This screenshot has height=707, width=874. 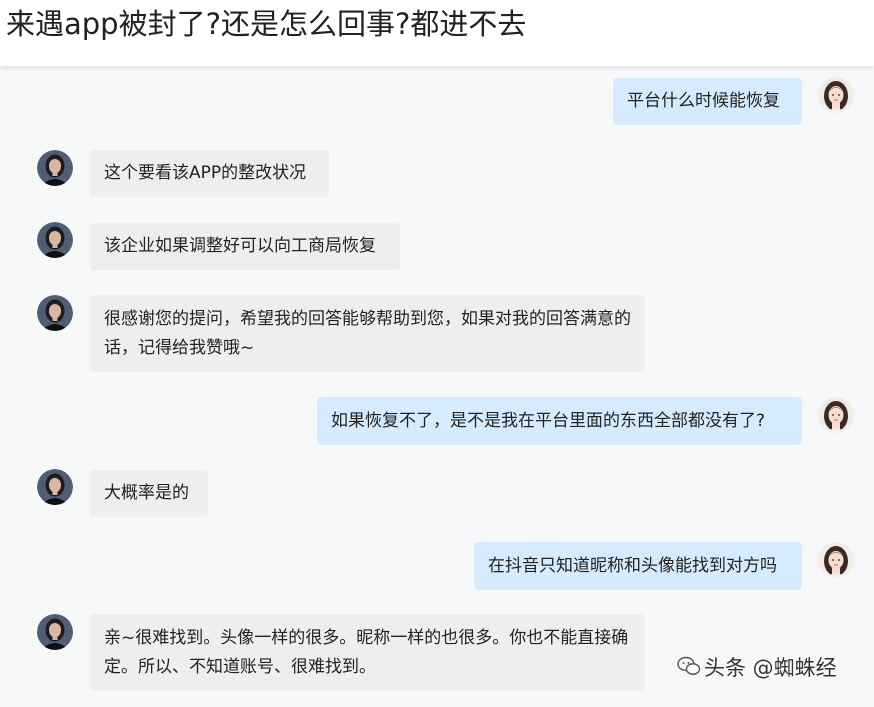 I want to click on message-bubble: 在抖音只知道昵称和头像能找到对方吗, so click(x=638, y=566).